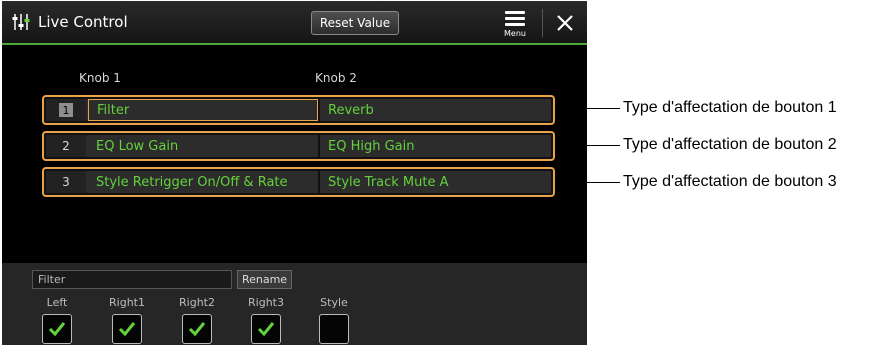 This screenshot has width=876, height=347. I want to click on title-separator, so click(542, 23).